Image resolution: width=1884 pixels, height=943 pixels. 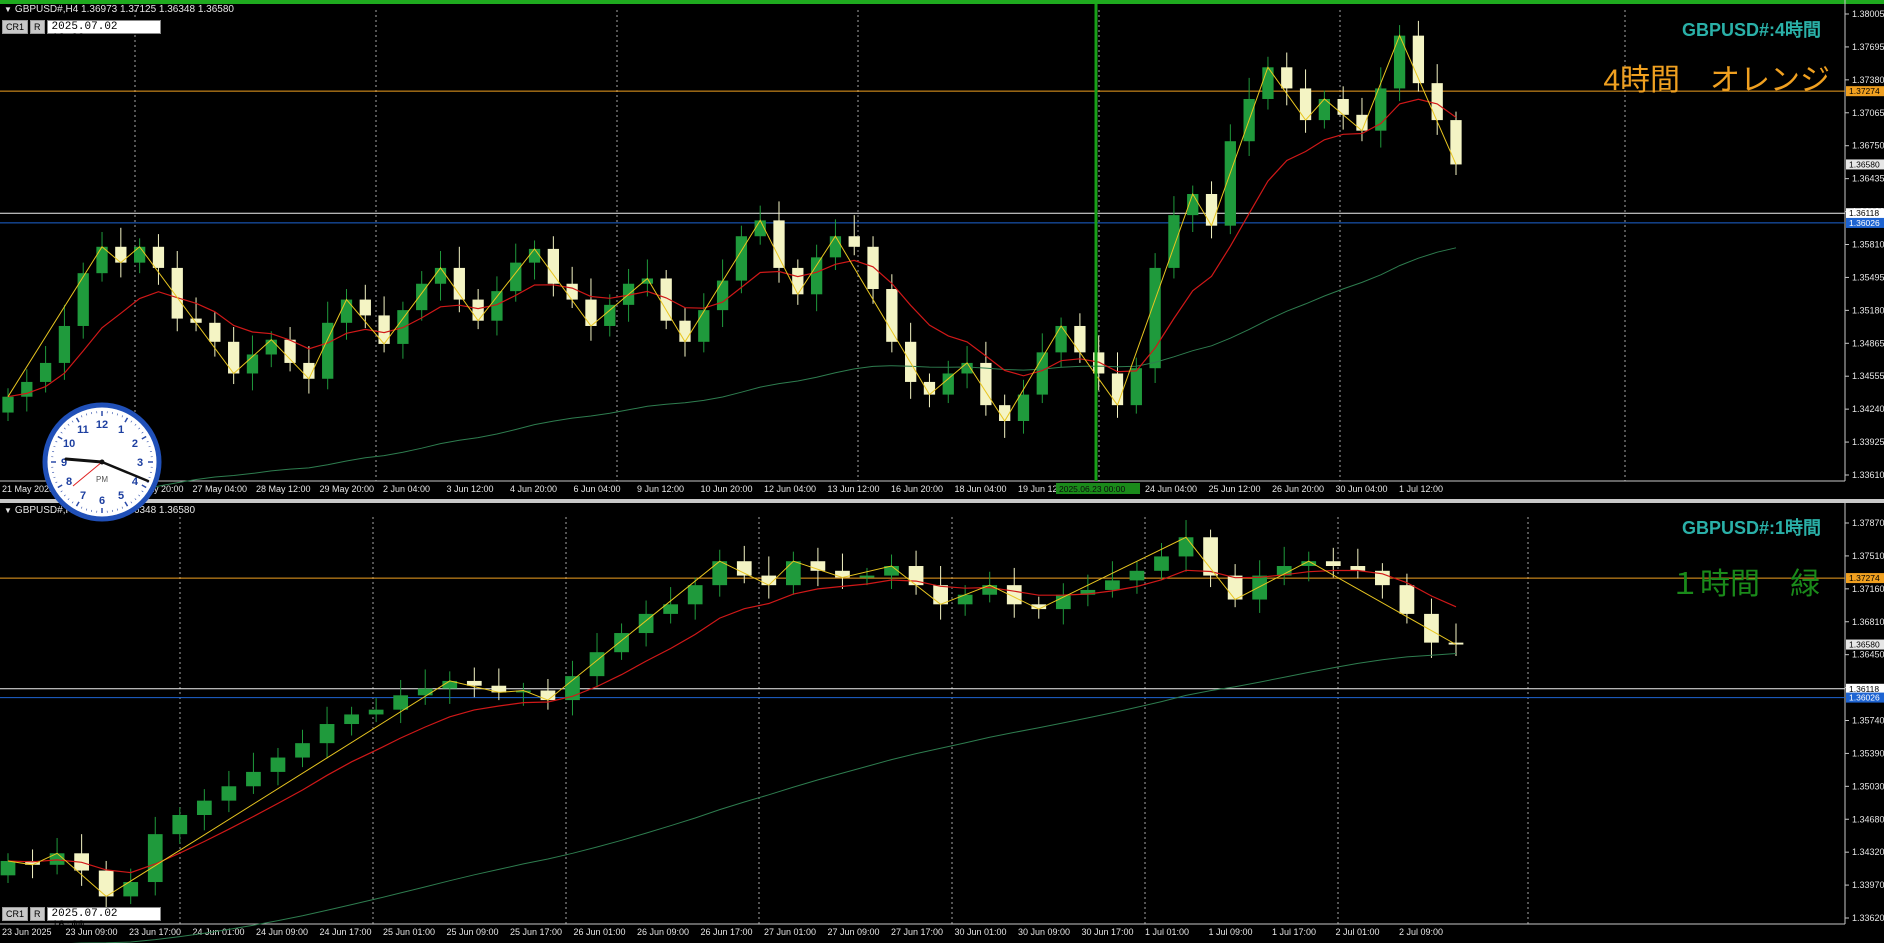 I want to click on time-axis-label: 25 Jun 01:00, so click(x=409, y=932).